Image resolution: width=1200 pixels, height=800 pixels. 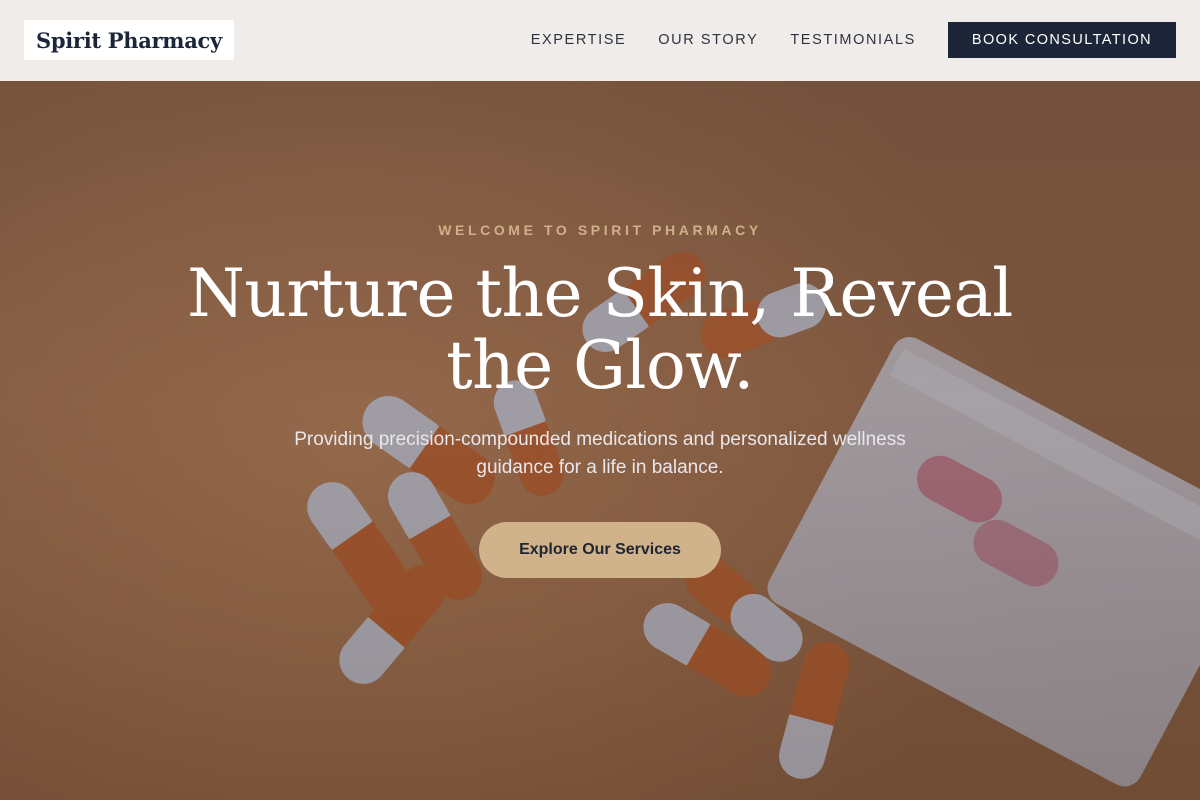 I want to click on nav-link-our-story: OUR STORY, so click(x=708, y=40).